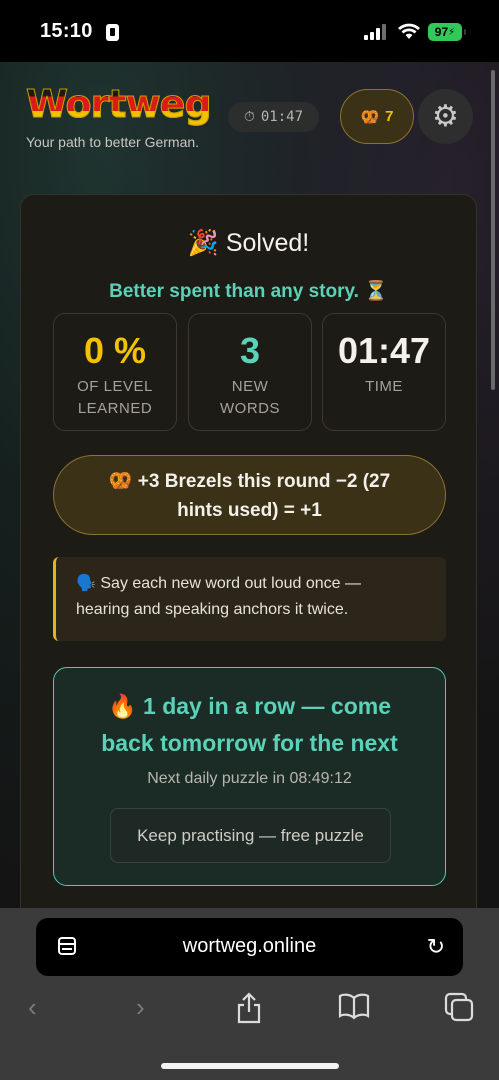  Describe the element at coordinates (115, 372) in the screenshot. I see `stat-level-learned: 0 % OF LEVEL LEARNED` at that location.